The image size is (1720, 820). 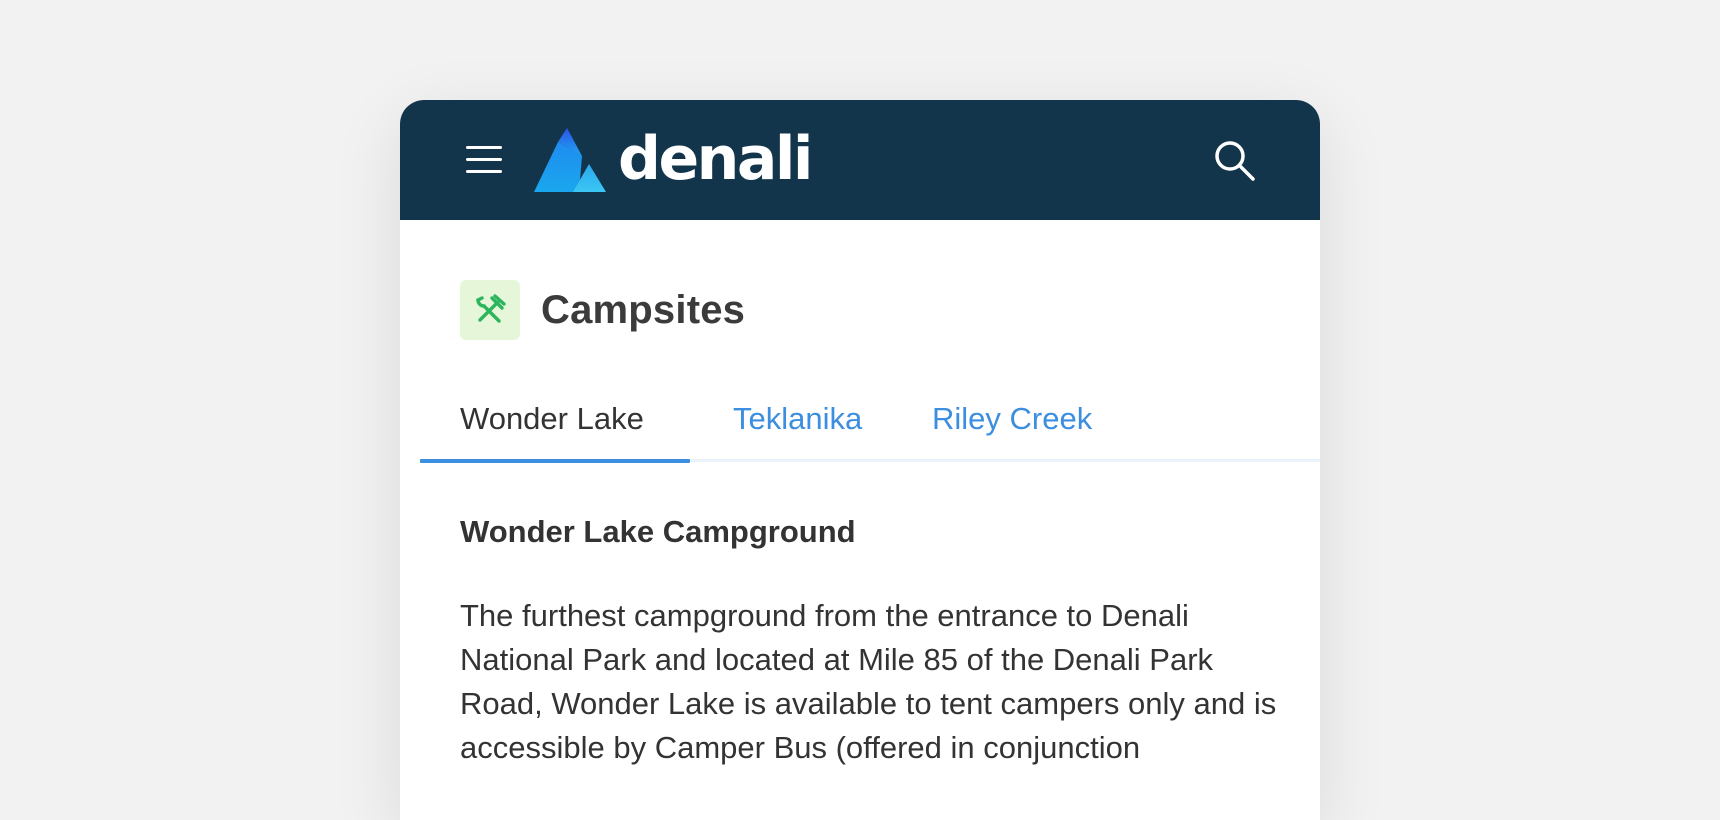 What do you see at coordinates (715, 159) in the screenshot?
I see `brand-name: denali` at bounding box center [715, 159].